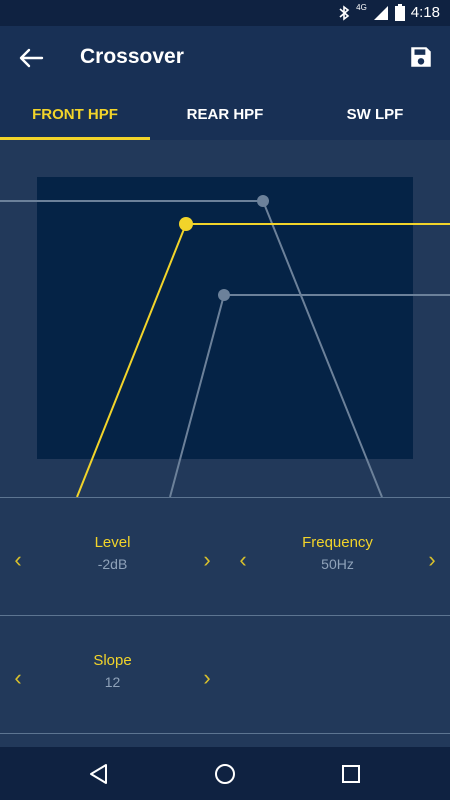  Describe the element at coordinates (225, 13) in the screenshot. I see `status-bar: 4G 4:18` at that location.